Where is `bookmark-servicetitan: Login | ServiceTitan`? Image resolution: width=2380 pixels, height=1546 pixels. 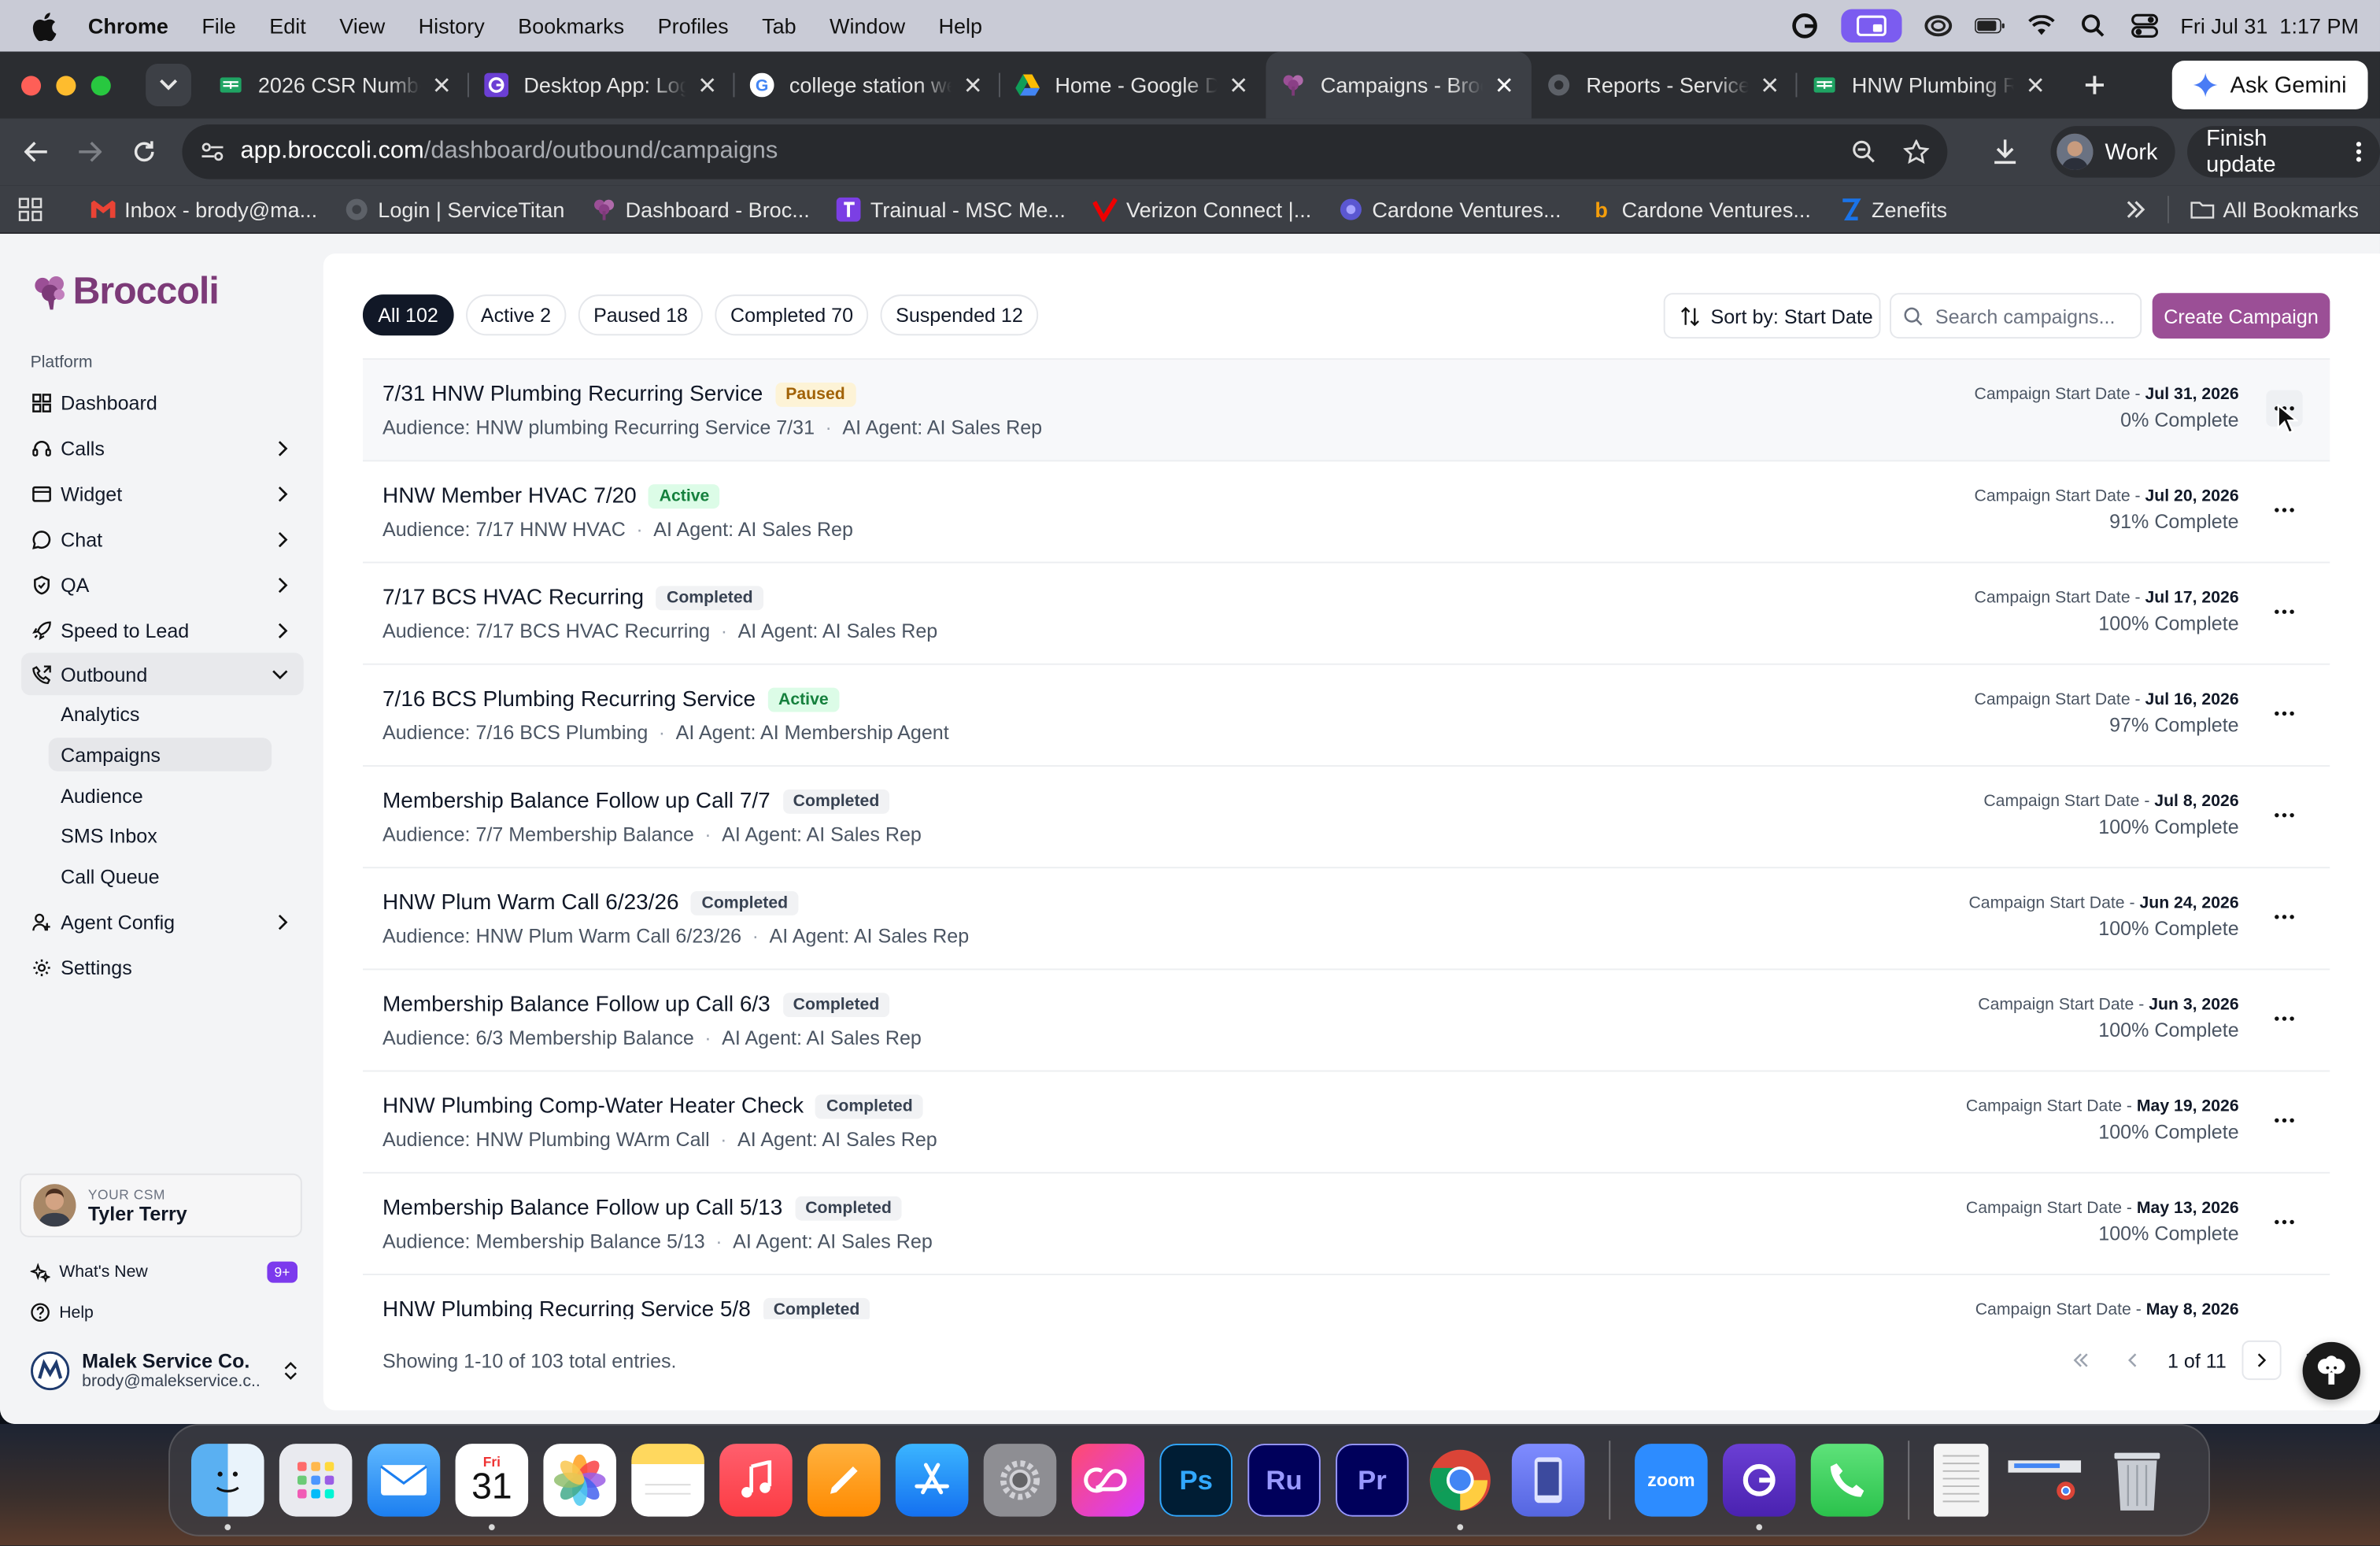
bookmark-servicetitan: Login | ServiceTitan is located at coordinates (455, 209).